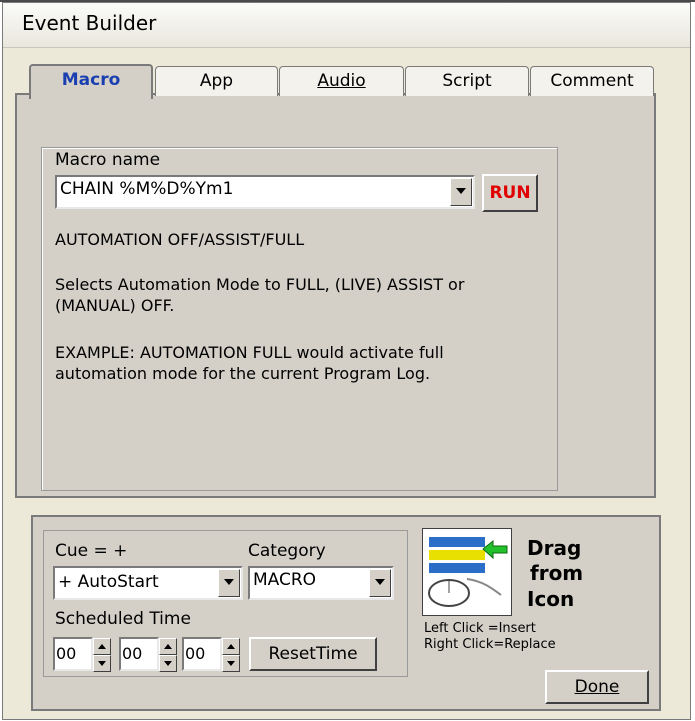  I want to click on drag-from-icon, so click(467, 572).